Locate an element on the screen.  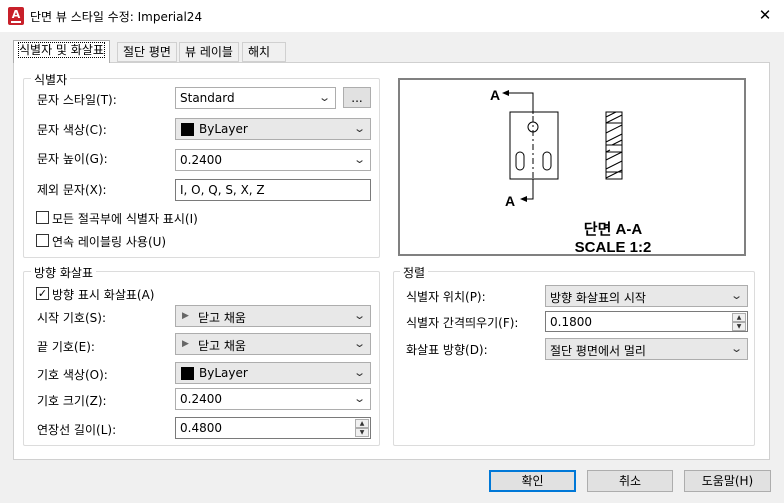
tab-view-label: 뷰 레이블 is located at coordinates (209, 52).